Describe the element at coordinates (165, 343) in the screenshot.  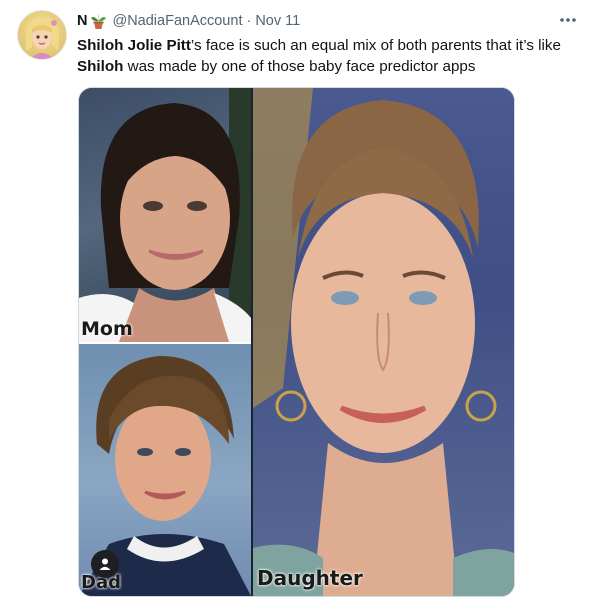
I see `panel-divider-horizontal` at that location.